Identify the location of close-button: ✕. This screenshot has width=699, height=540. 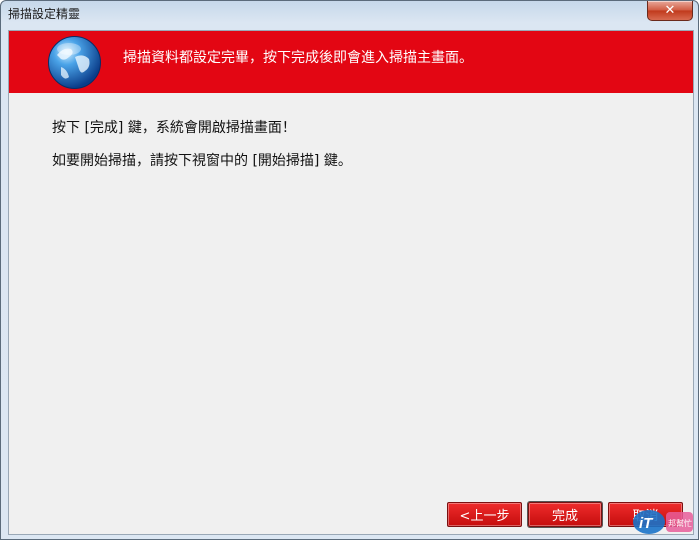
(670, 11).